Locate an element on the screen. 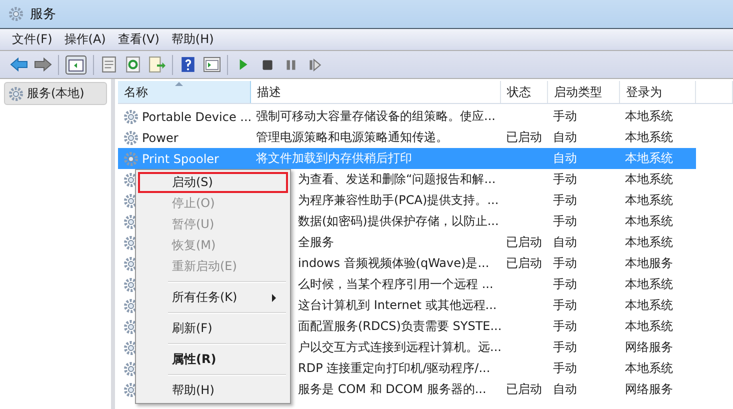  view-icon is located at coordinates (212, 64).